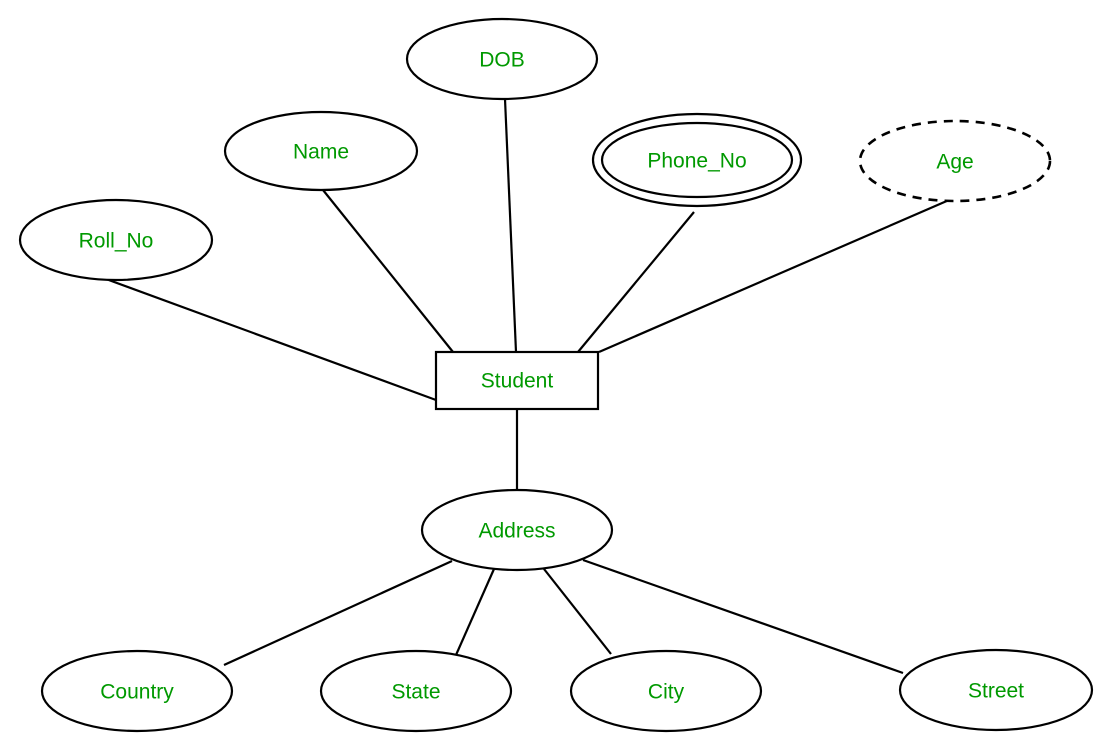 Image resolution: width=1112 pixels, height=753 pixels. I want to click on node-phone-no: Phone_No, so click(697, 160).